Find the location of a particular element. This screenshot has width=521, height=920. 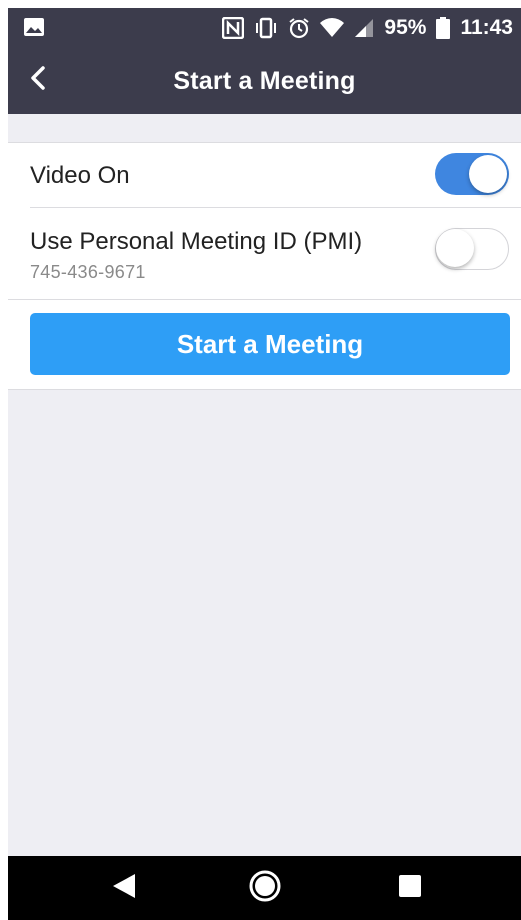

page-title: Start a Meeting is located at coordinates (264, 81).